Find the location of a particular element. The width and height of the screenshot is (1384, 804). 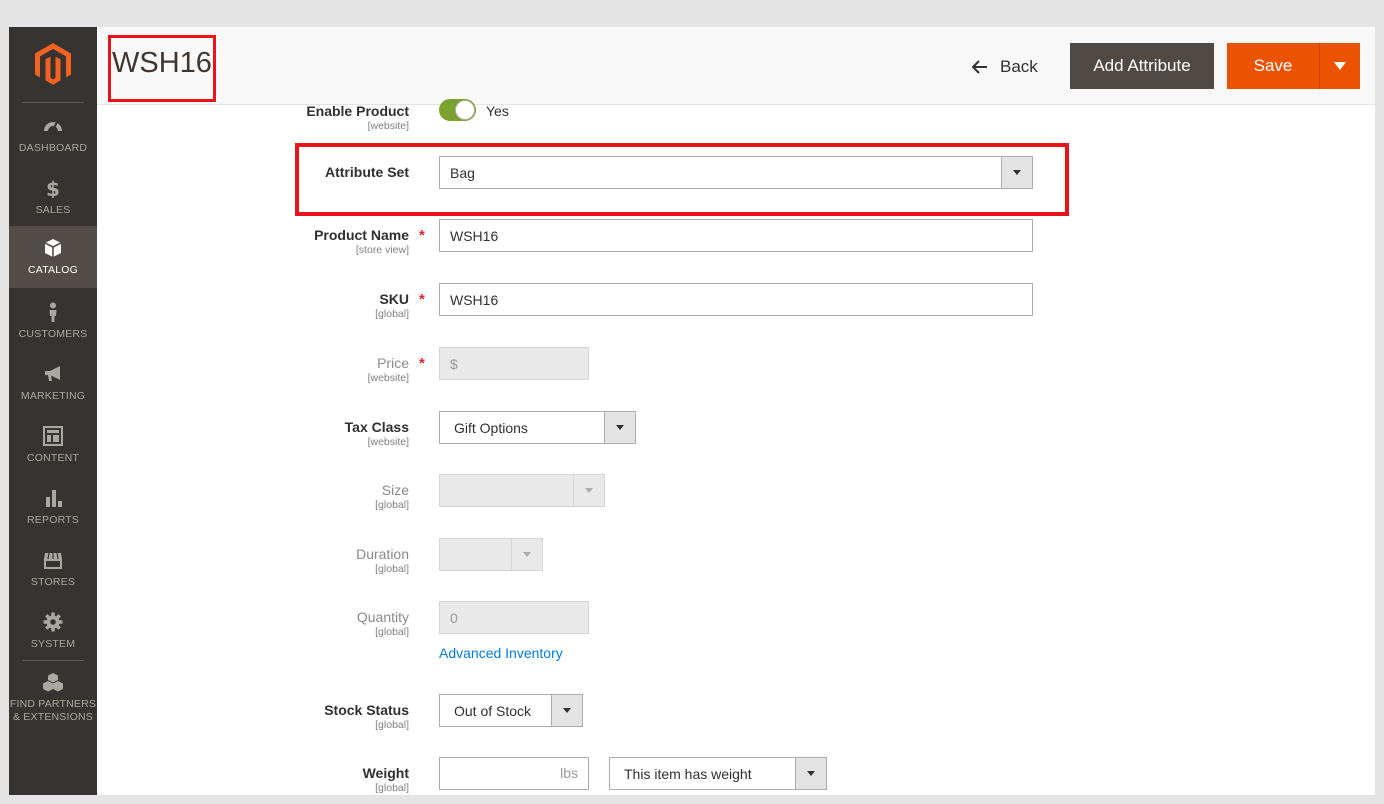

field-label-text: Weight is located at coordinates (385, 773).